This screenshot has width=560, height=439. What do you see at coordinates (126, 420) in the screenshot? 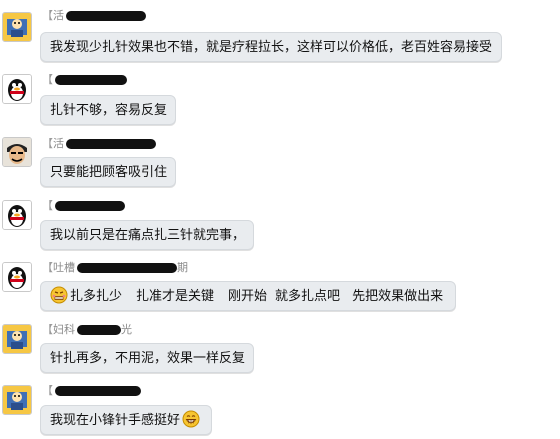
I see `message-bubble: 我现在小锋针手感挺好` at bounding box center [126, 420].